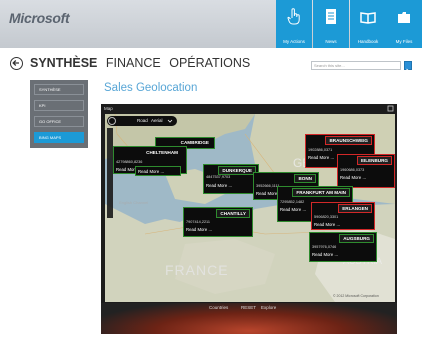  I want to click on navigation-compass-icon, so click(112, 121).